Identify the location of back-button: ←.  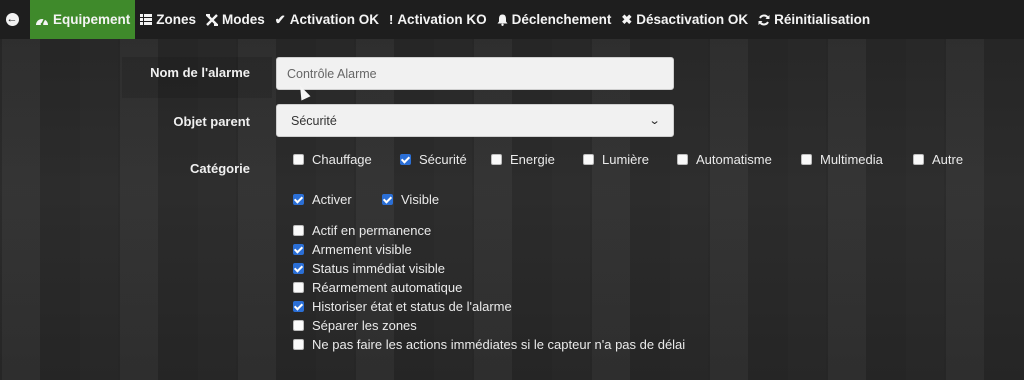
(12, 19).